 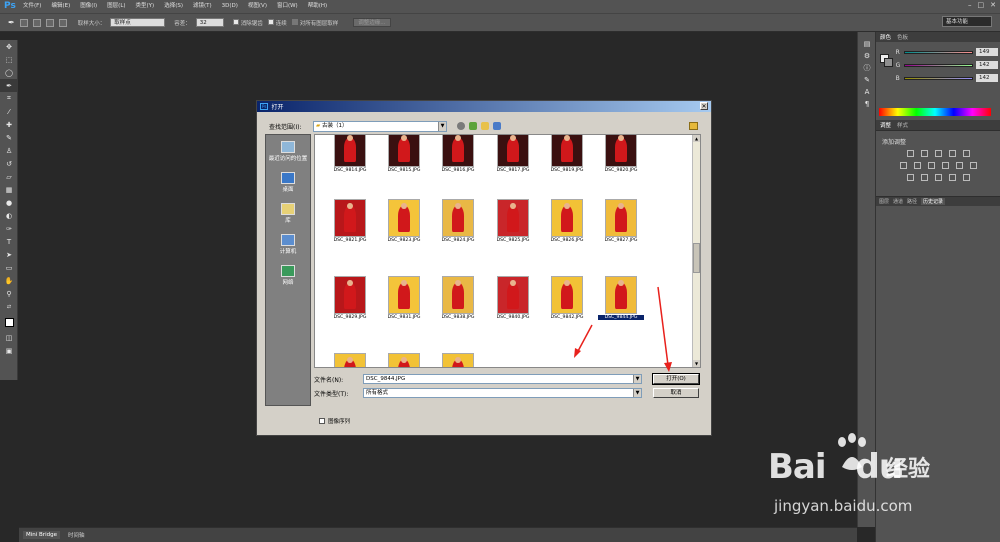 What do you see at coordinates (380, 126) in the screenshot?
I see `lookin-select: ▰ 古装（1） ▼` at bounding box center [380, 126].